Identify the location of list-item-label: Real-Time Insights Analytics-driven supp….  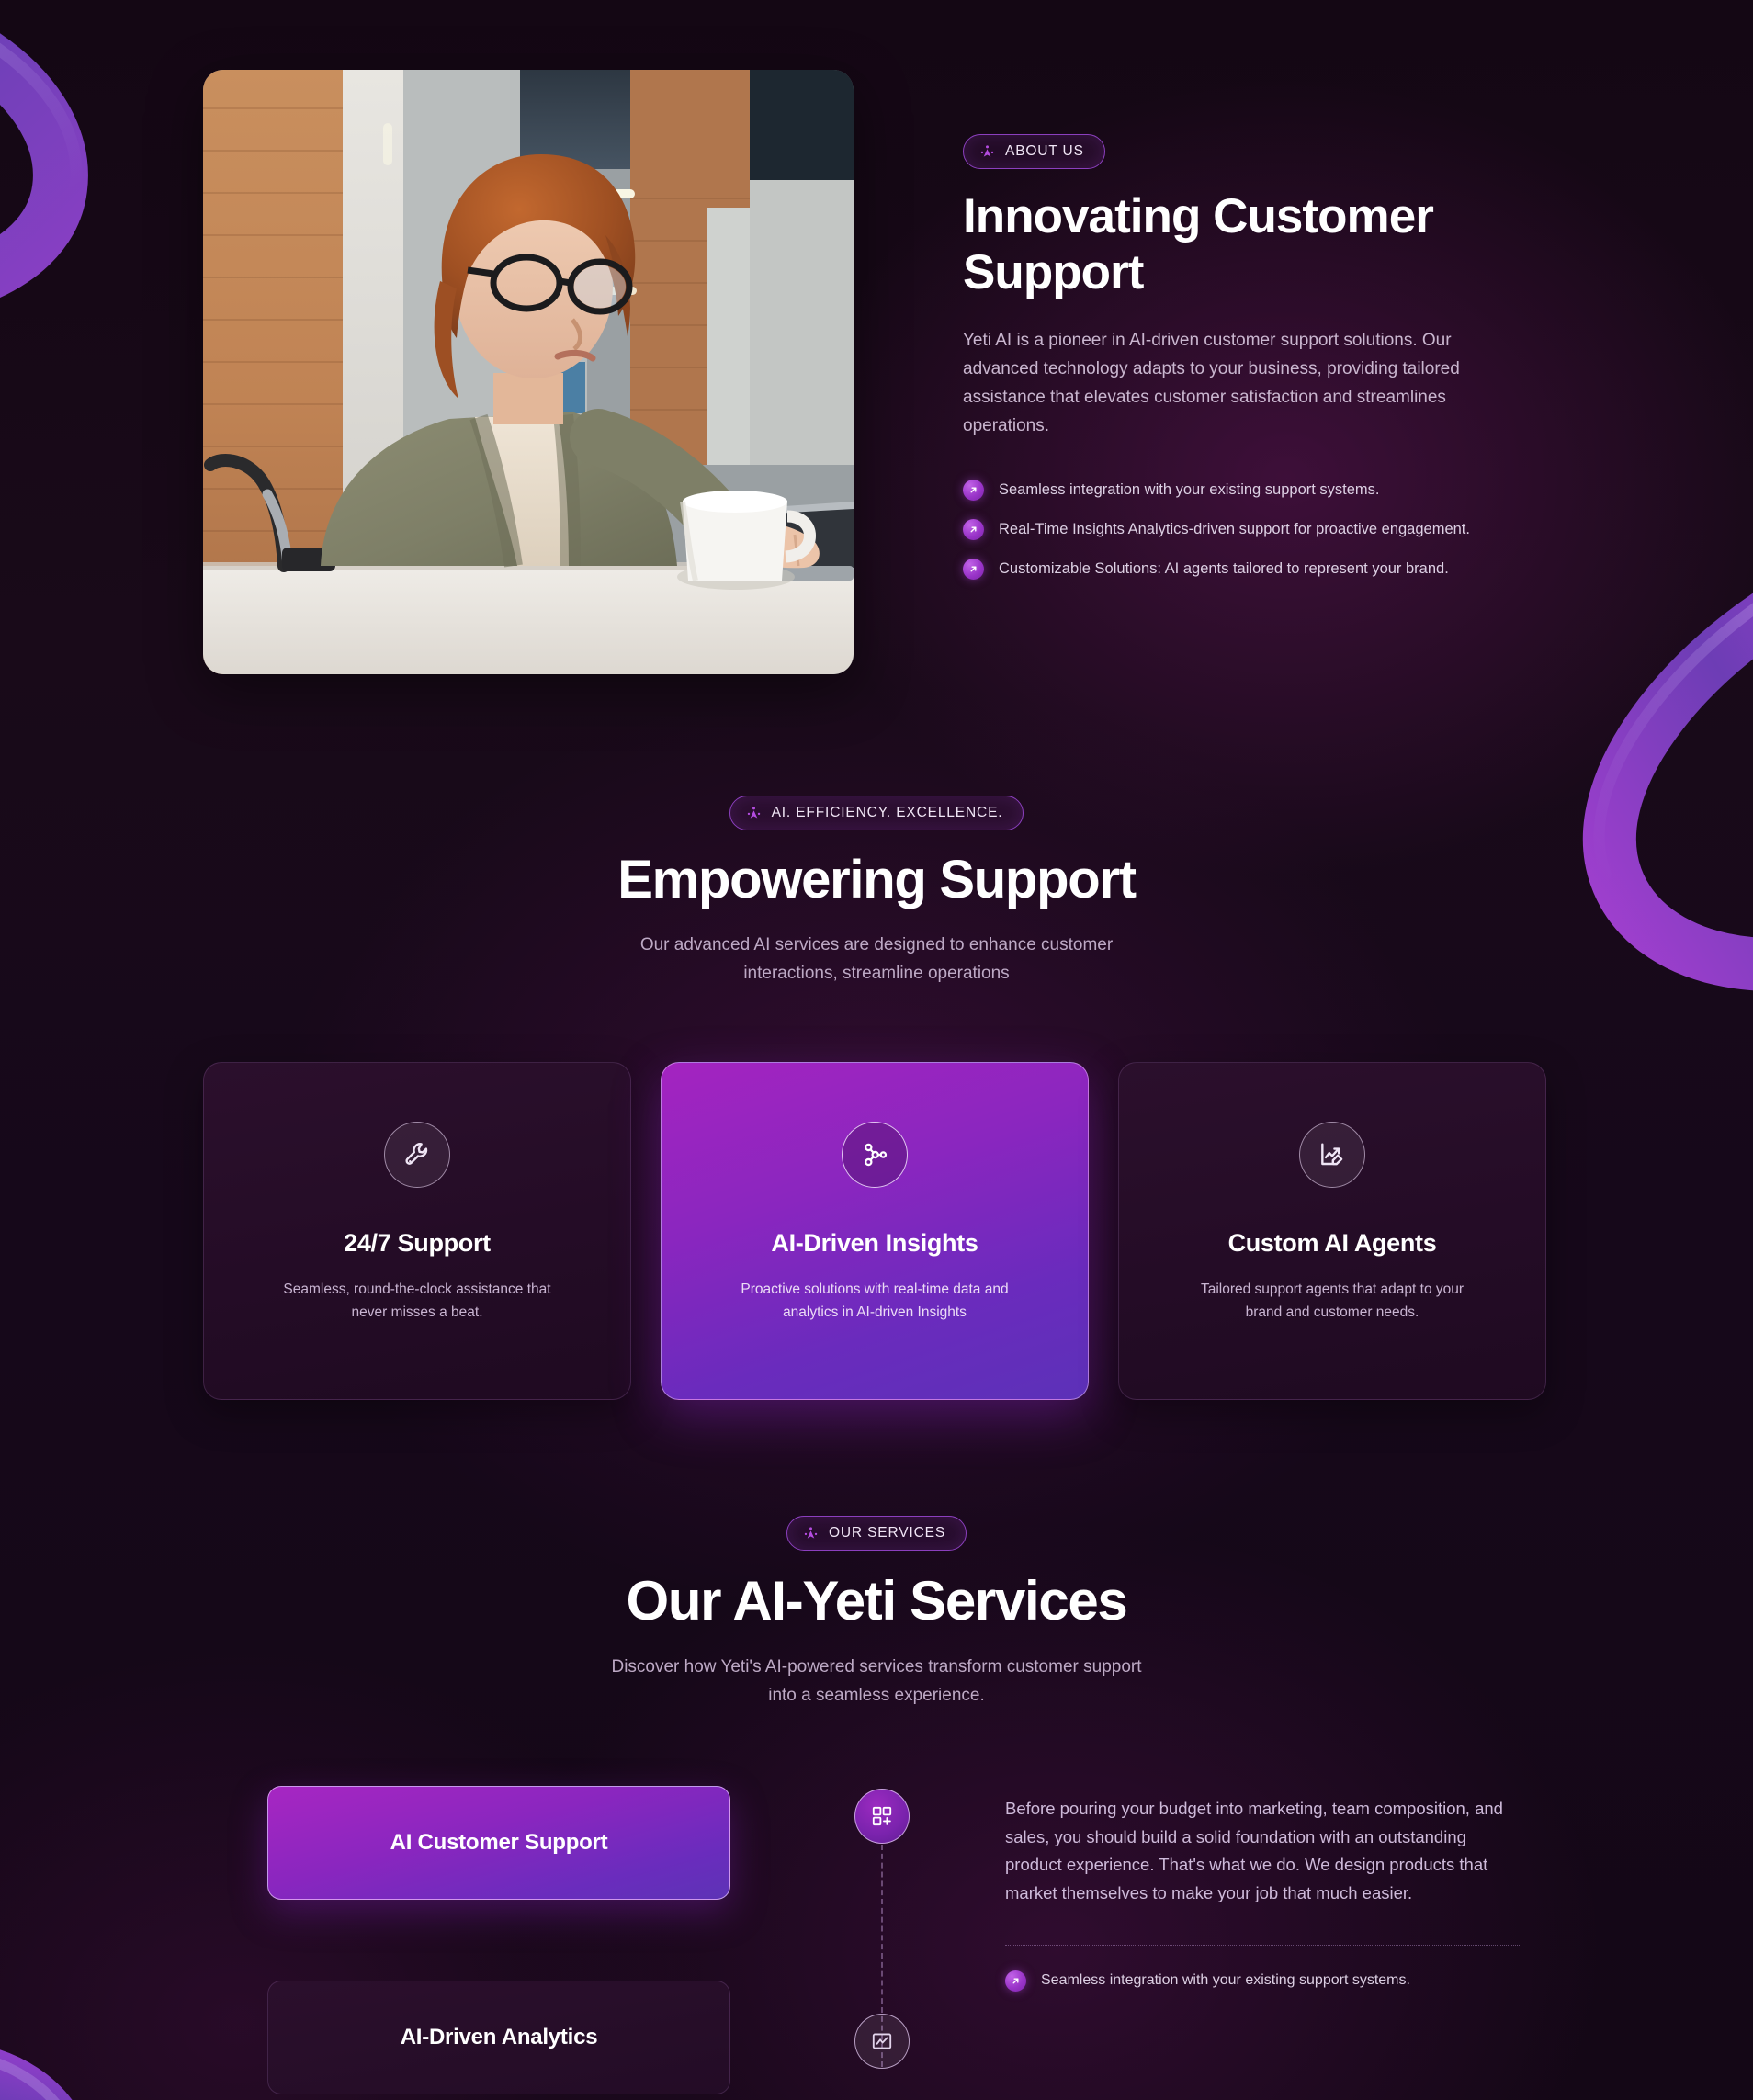
(1234, 528).